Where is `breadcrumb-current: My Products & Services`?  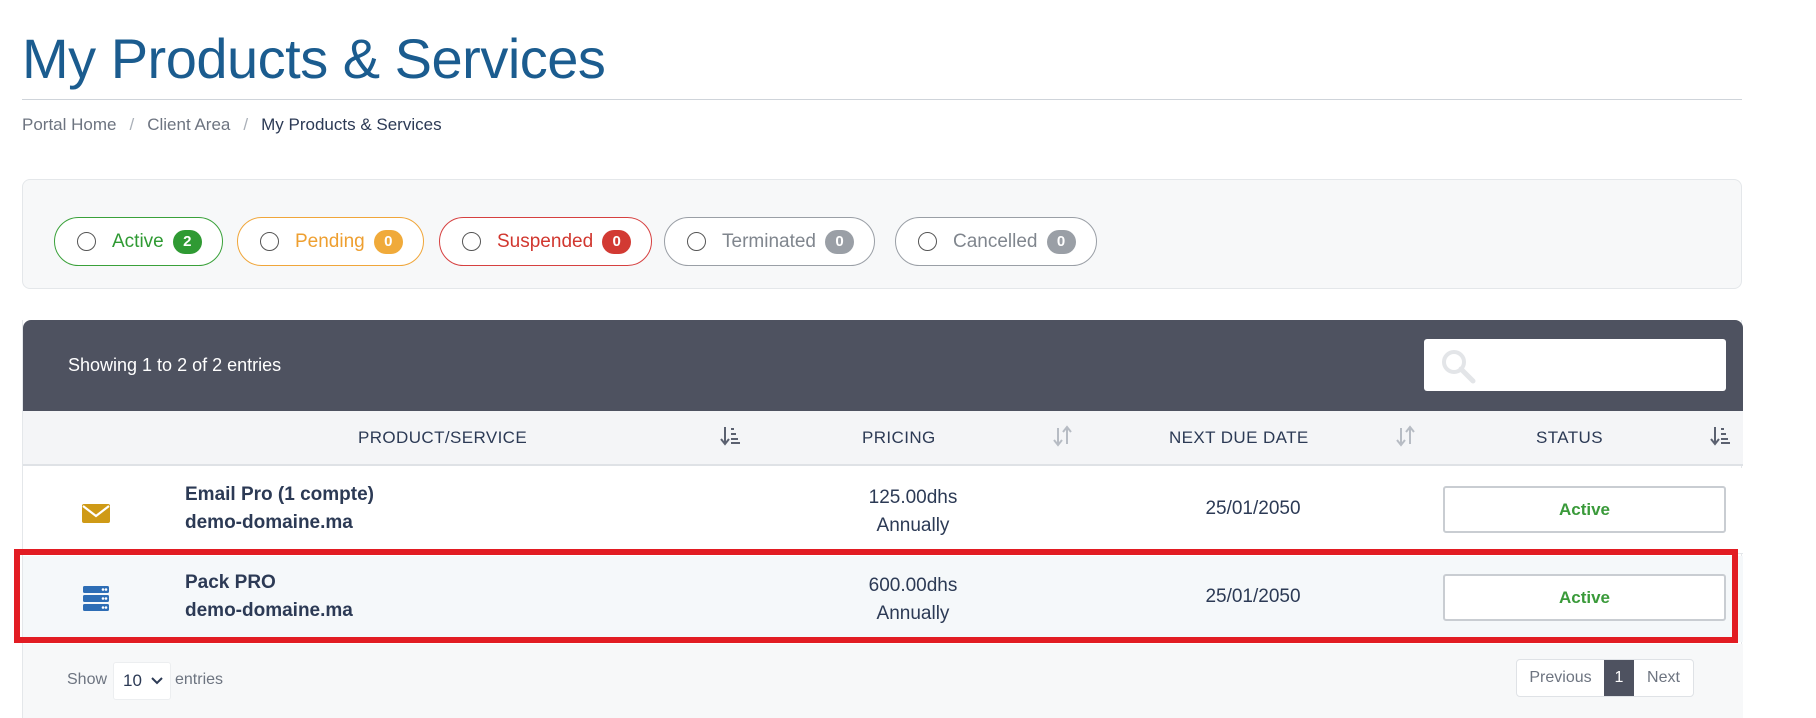 breadcrumb-current: My Products & Services is located at coordinates (351, 124).